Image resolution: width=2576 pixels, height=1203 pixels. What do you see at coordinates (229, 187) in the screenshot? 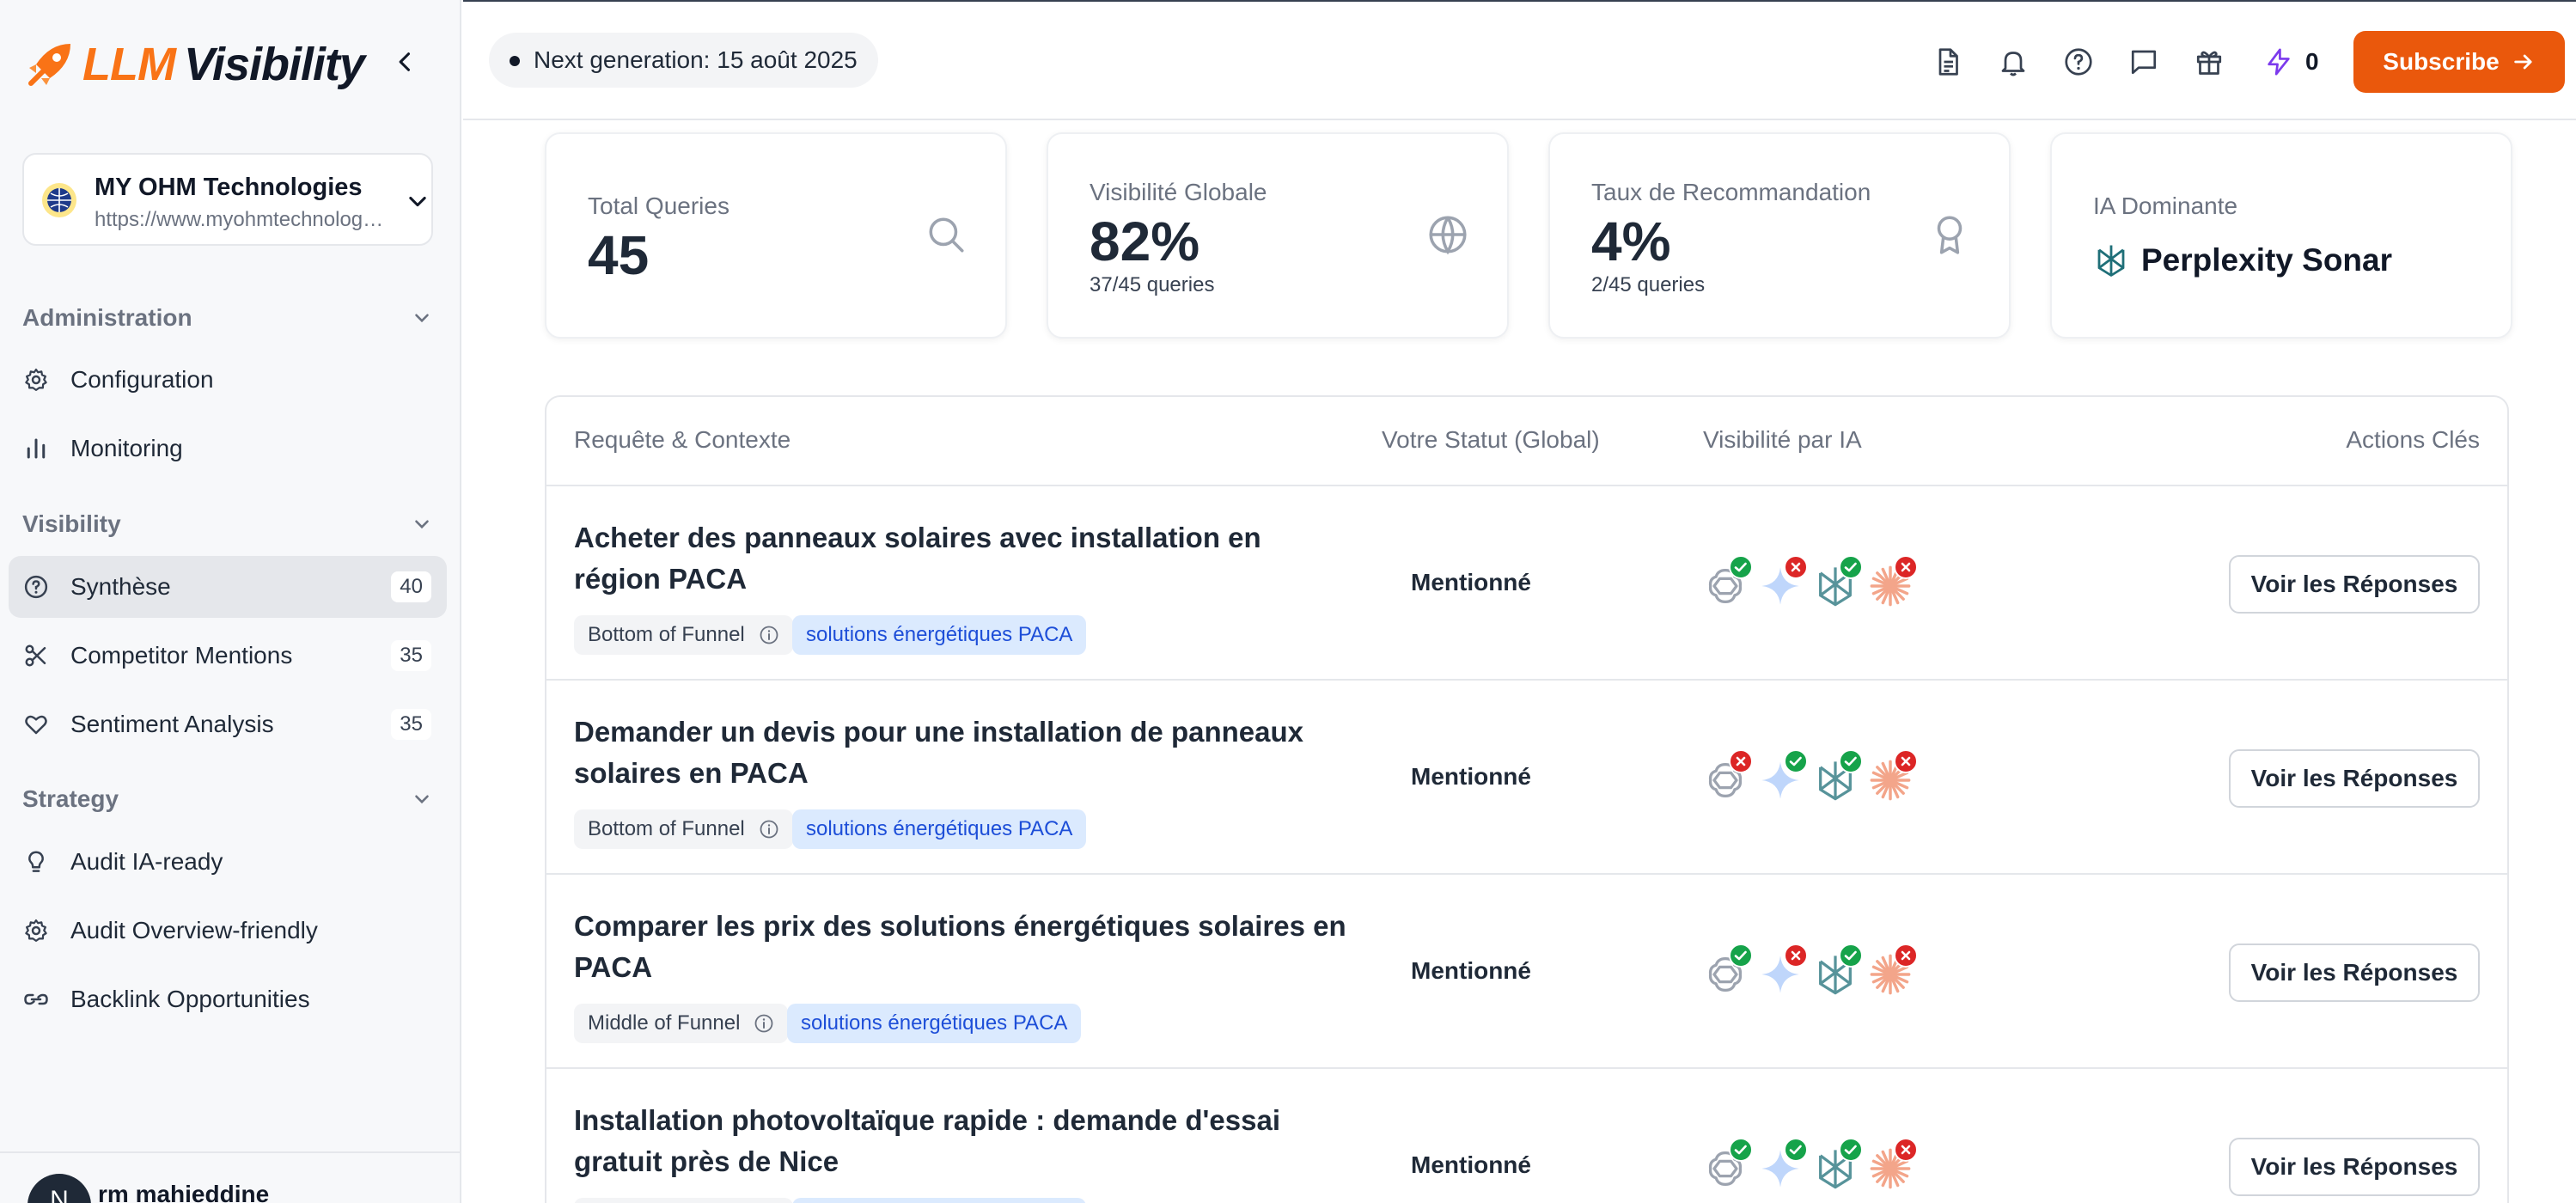
I see `project-name: MY OHM Technologies` at bounding box center [229, 187].